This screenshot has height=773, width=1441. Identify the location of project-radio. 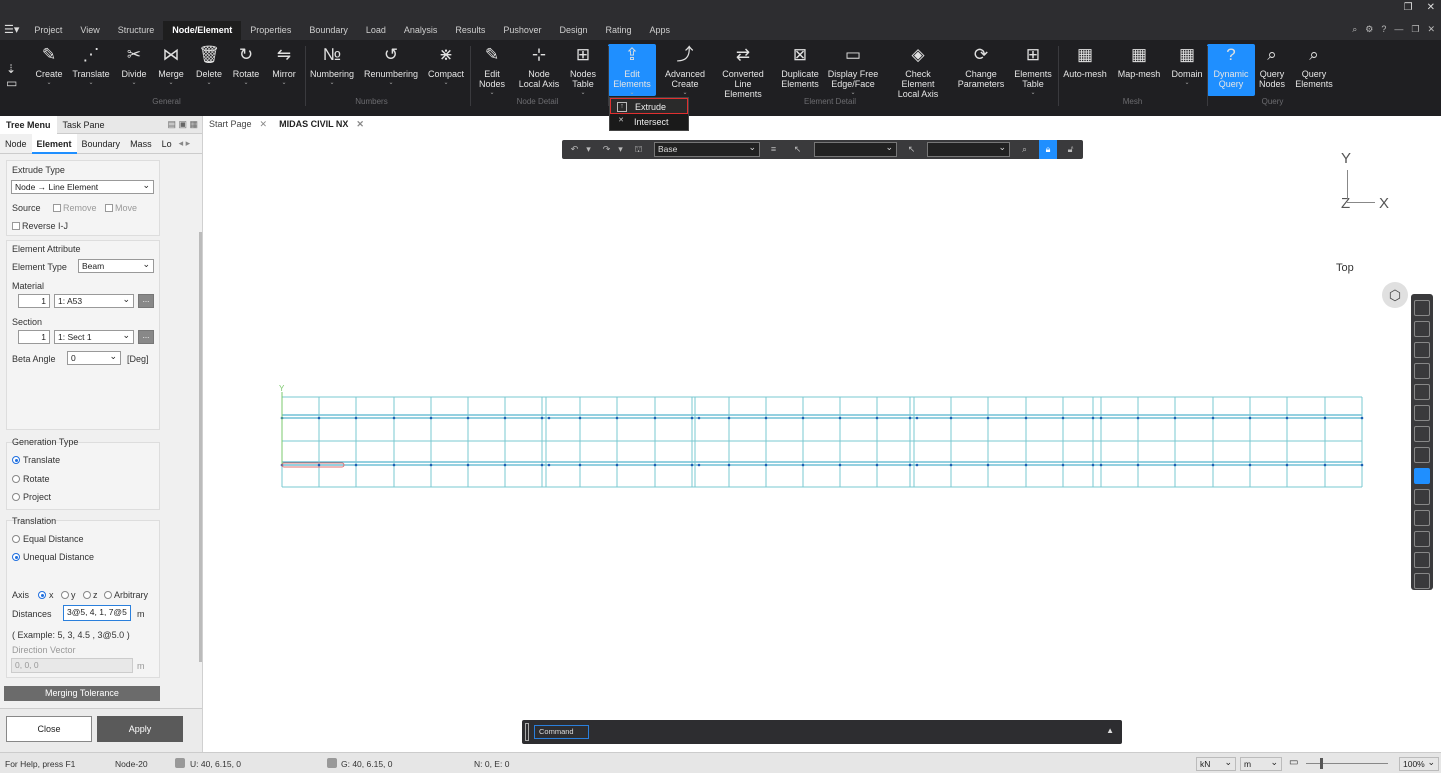
(16, 497).